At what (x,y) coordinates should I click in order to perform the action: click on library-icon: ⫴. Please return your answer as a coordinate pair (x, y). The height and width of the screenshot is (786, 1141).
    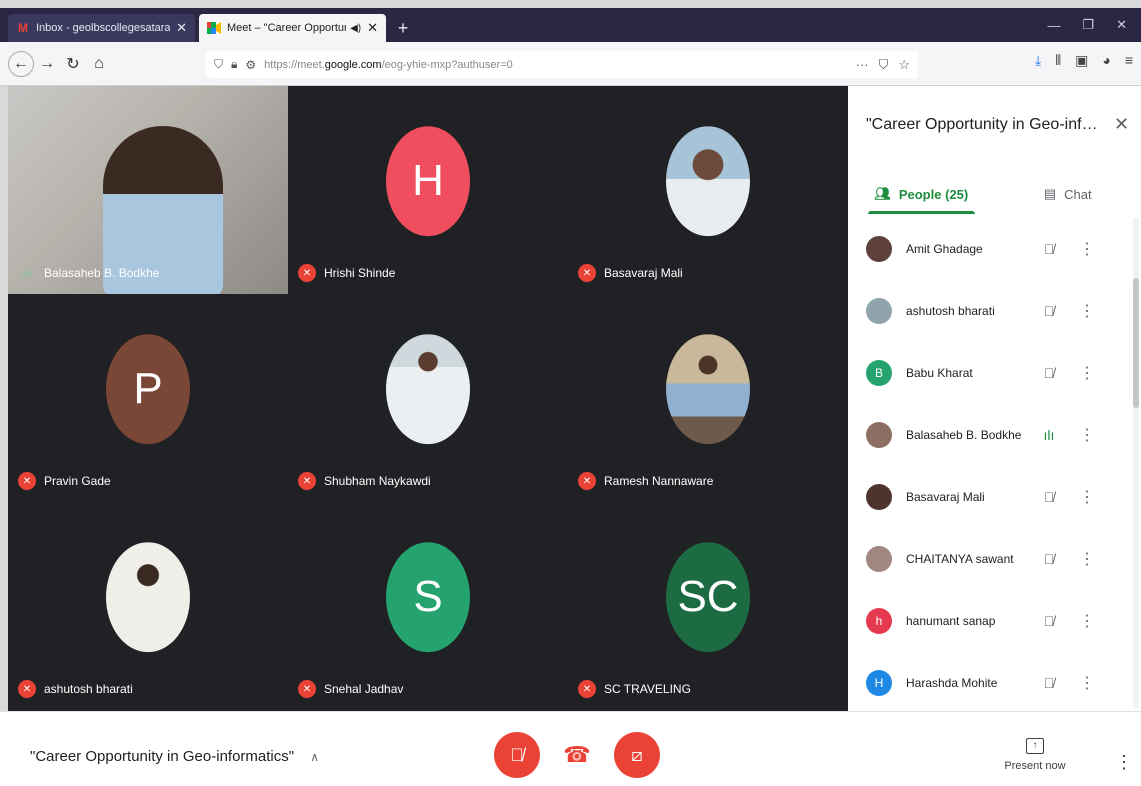
    Looking at the image, I should click on (1058, 60).